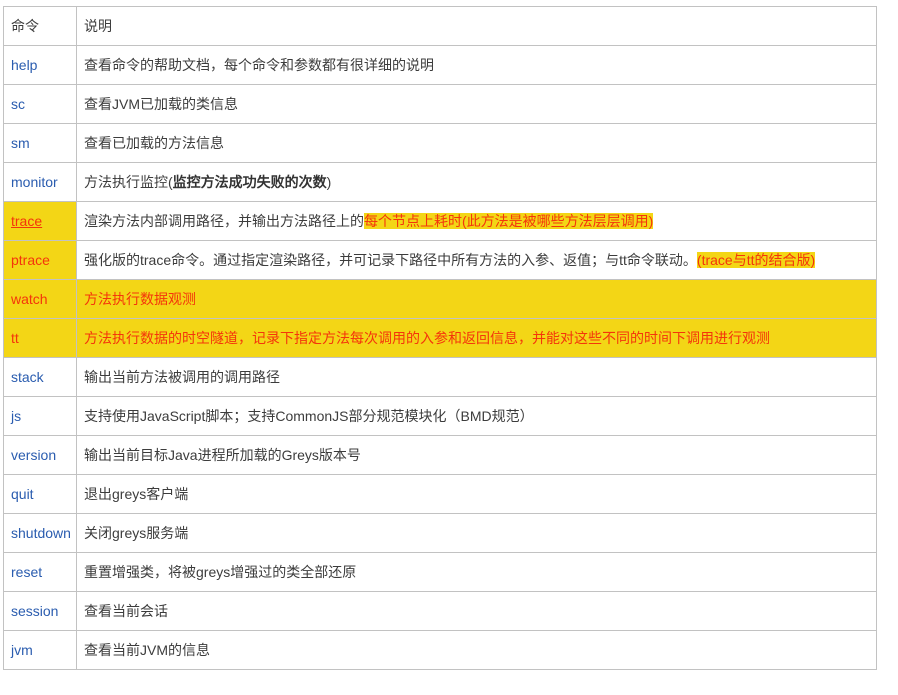  Describe the element at coordinates (476, 455) in the screenshot. I see `description-cell: 输出当前目标Java进程所加载的Greys版本号` at that location.